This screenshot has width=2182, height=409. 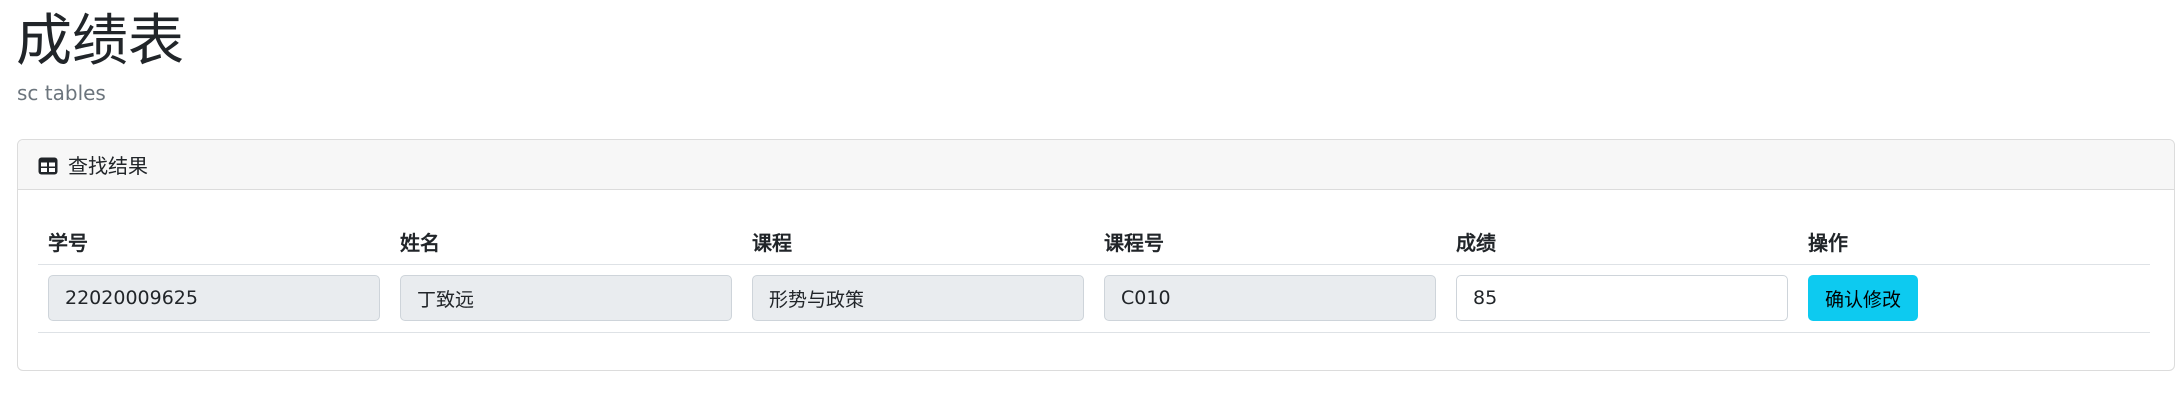 I want to click on column-header-course: 课程, so click(x=918, y=242).